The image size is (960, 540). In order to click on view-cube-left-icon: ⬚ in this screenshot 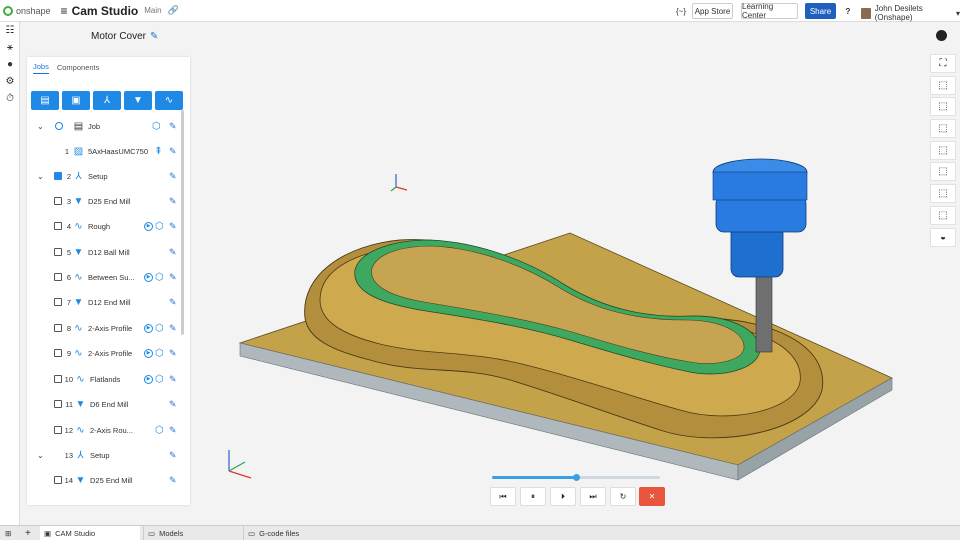, I will do `click(943, 194)`.